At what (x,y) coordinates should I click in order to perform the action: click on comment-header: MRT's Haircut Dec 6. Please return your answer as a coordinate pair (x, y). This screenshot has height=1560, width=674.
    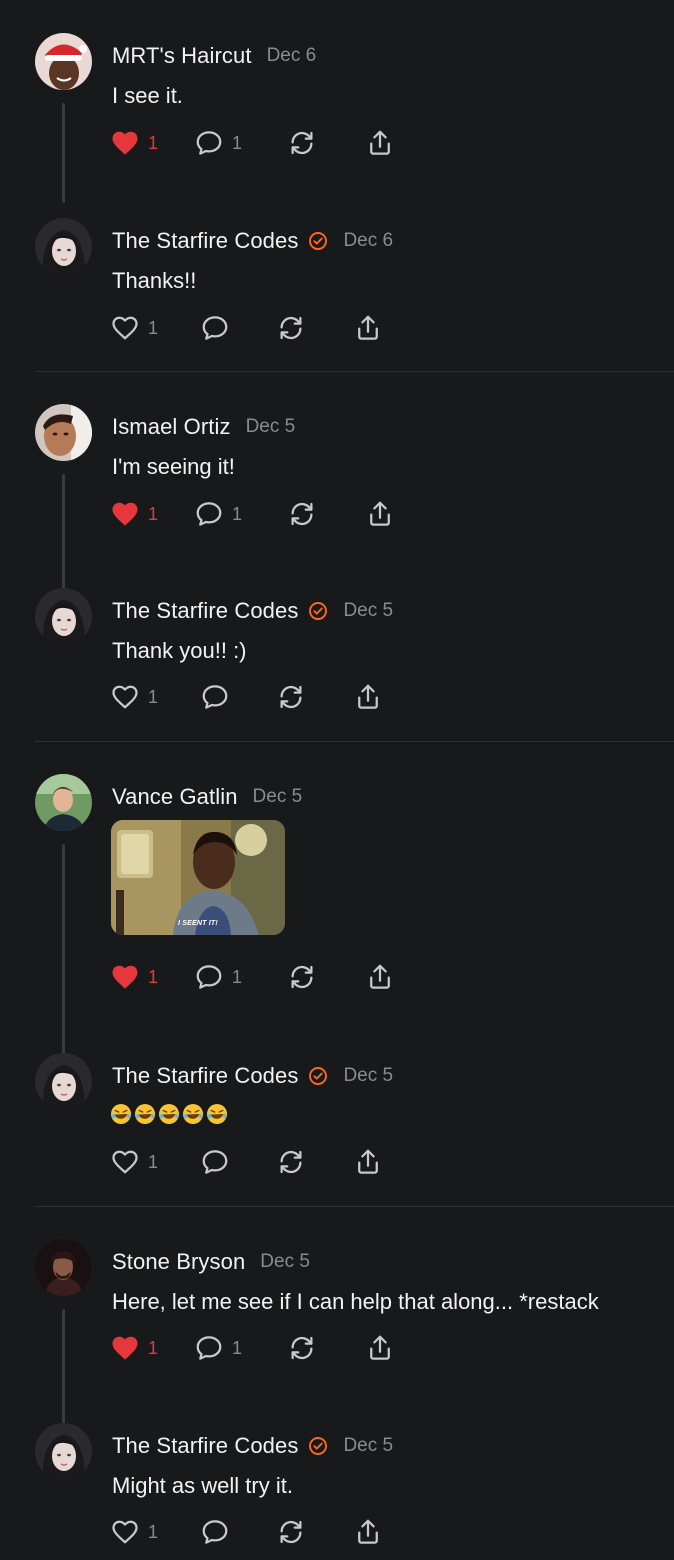
    Looking at the image, I should click on (214, 56).